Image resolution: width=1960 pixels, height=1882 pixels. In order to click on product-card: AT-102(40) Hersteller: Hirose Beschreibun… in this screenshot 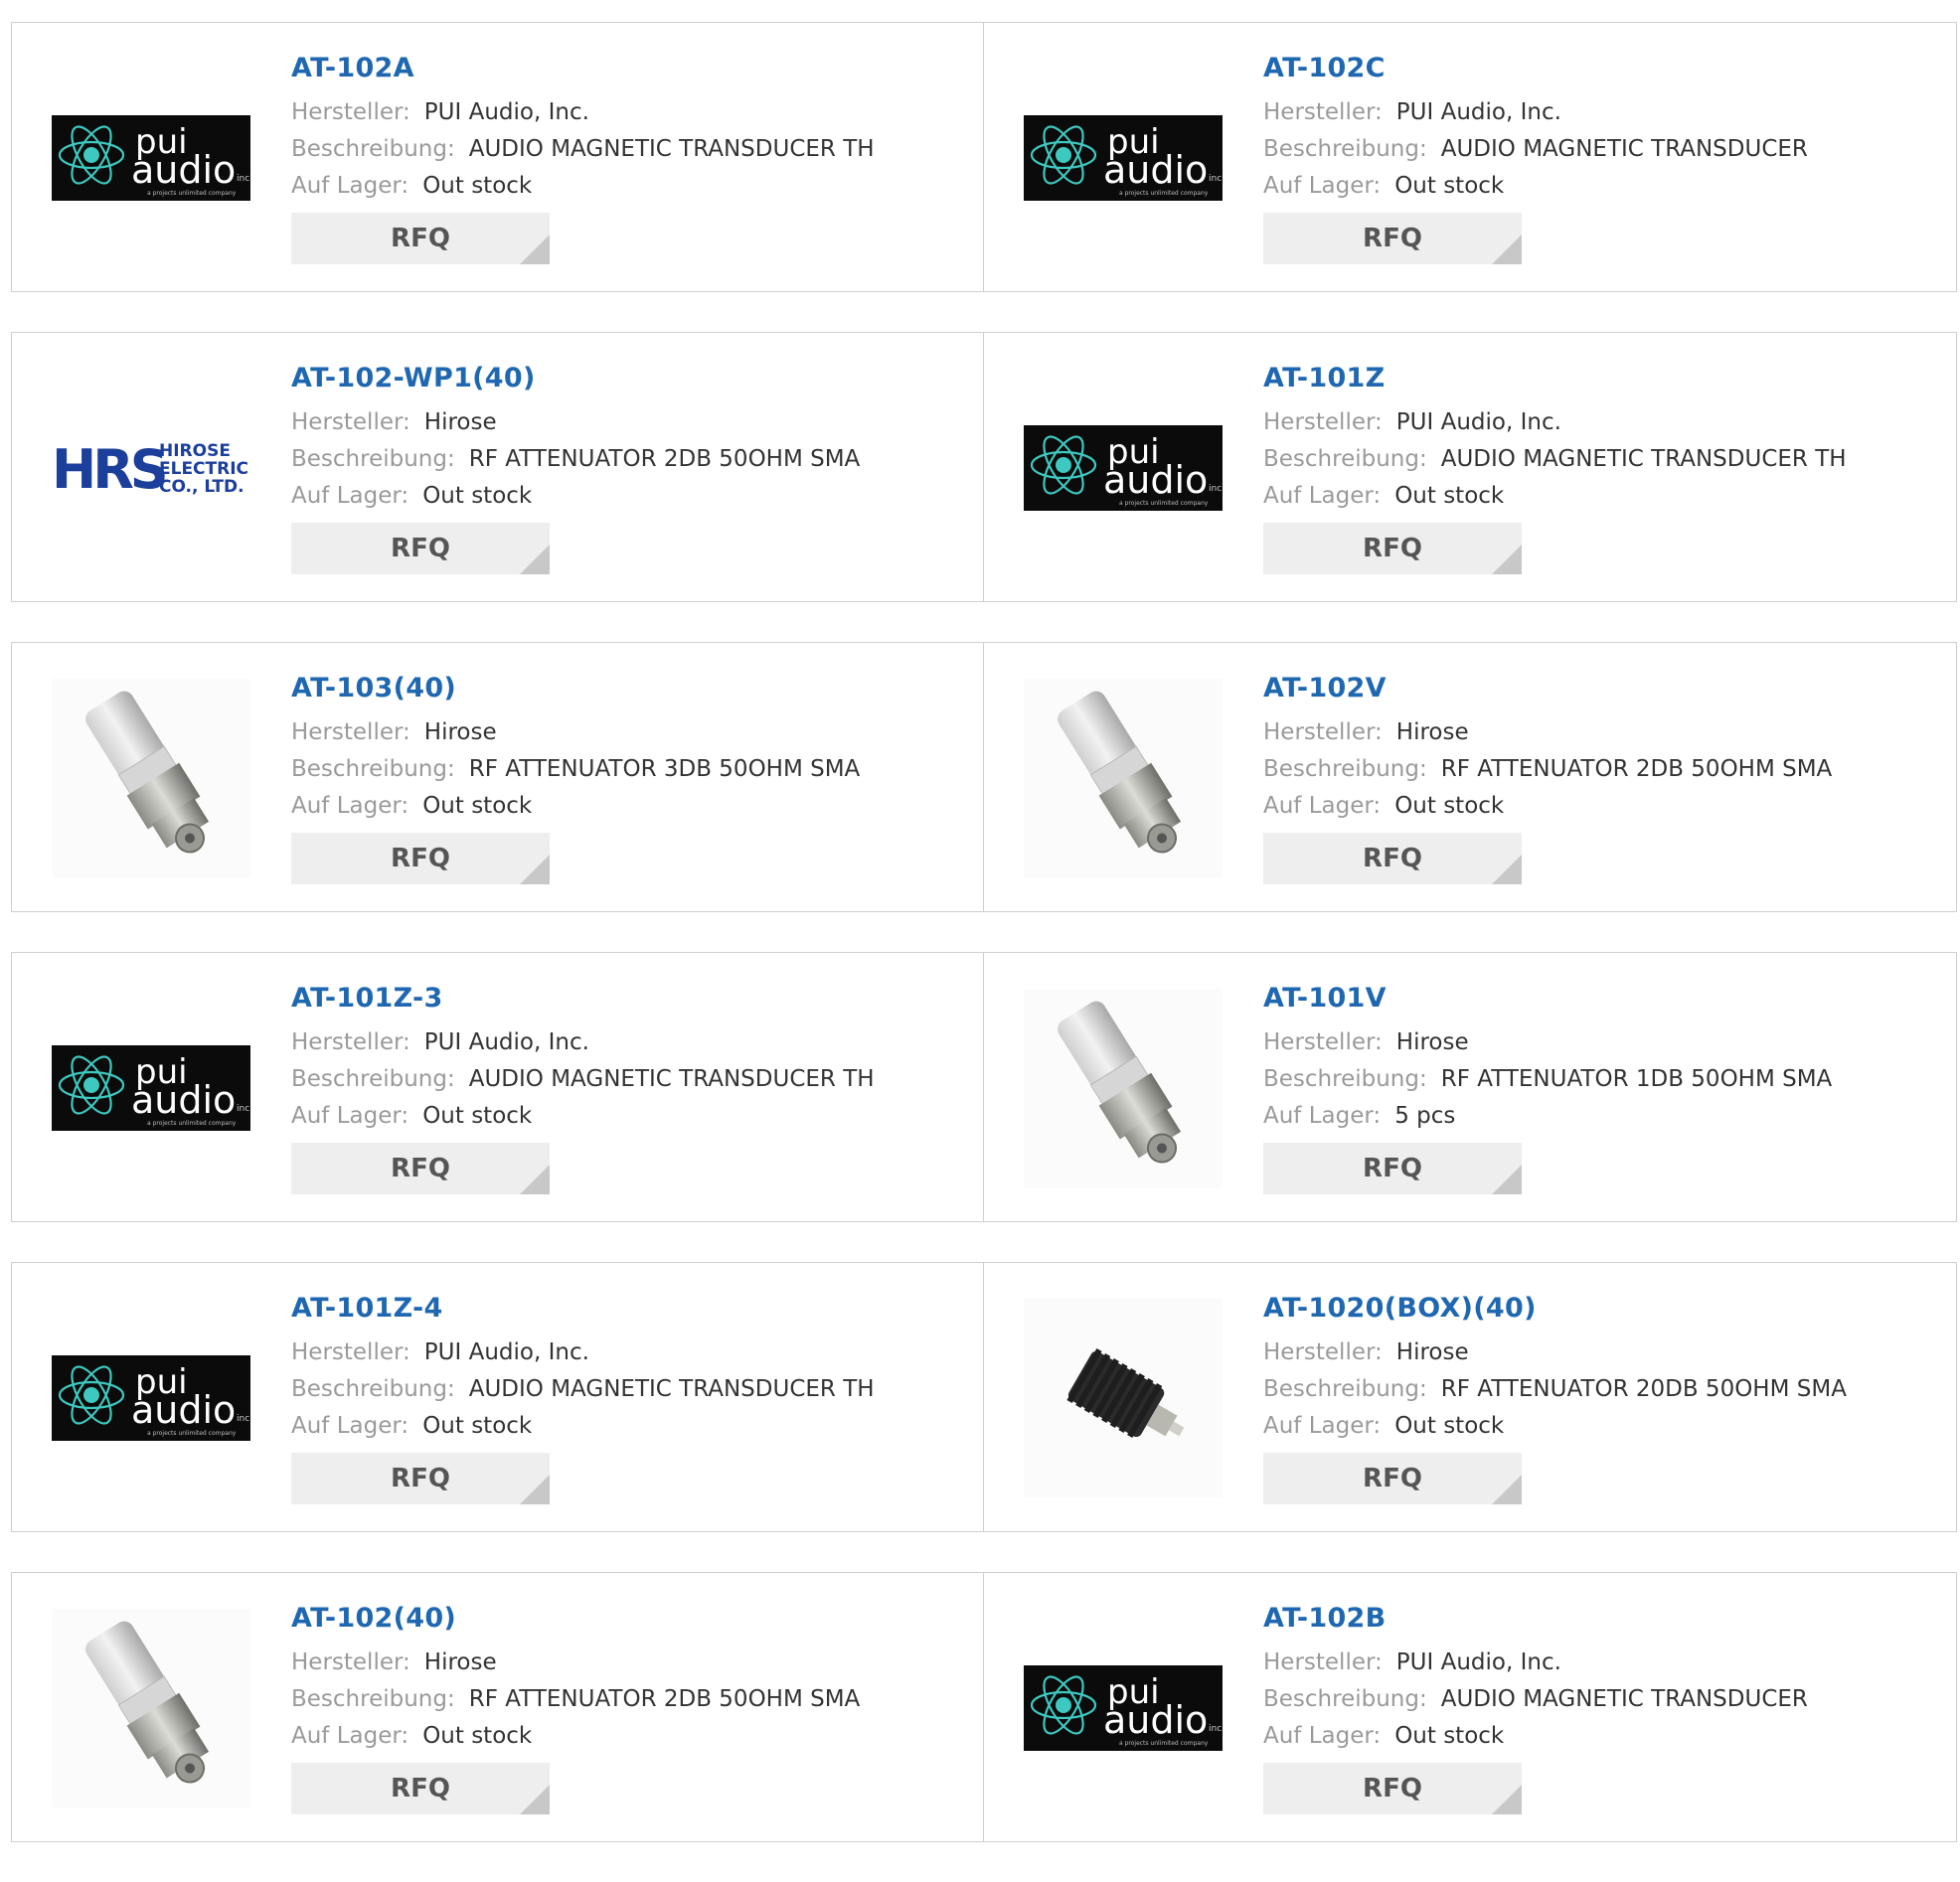, I will do `click(498, 1707)`.